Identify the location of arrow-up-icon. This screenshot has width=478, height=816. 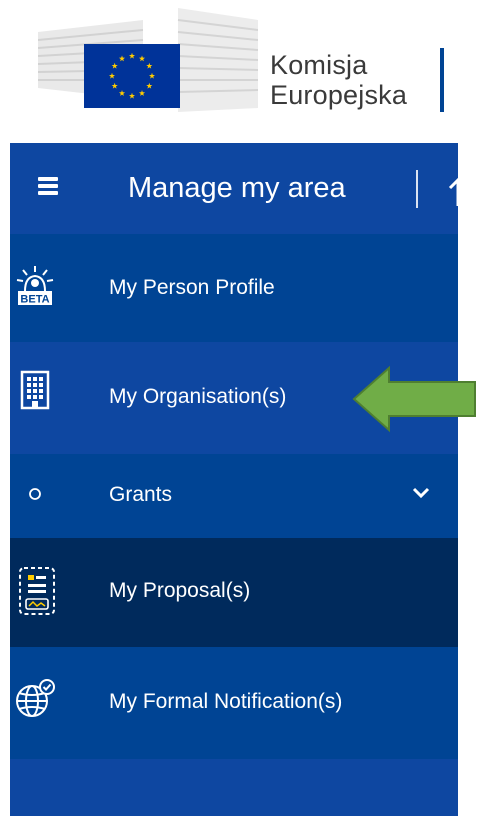
(453, 191).